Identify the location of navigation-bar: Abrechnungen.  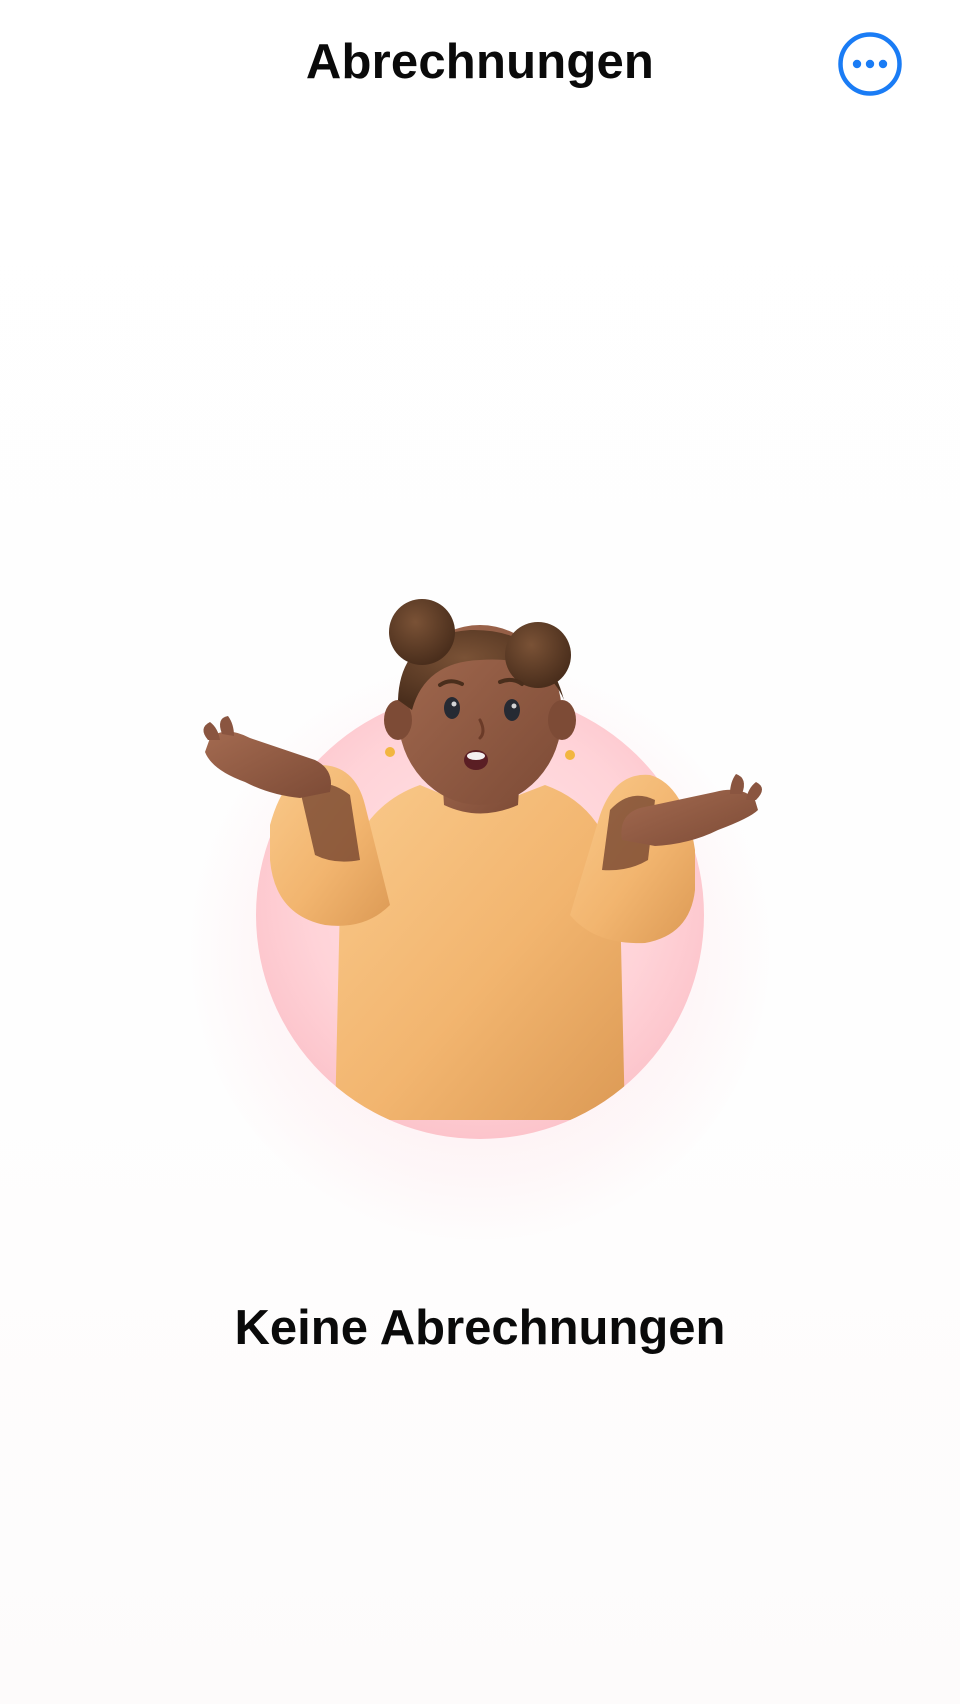
(480, 65).